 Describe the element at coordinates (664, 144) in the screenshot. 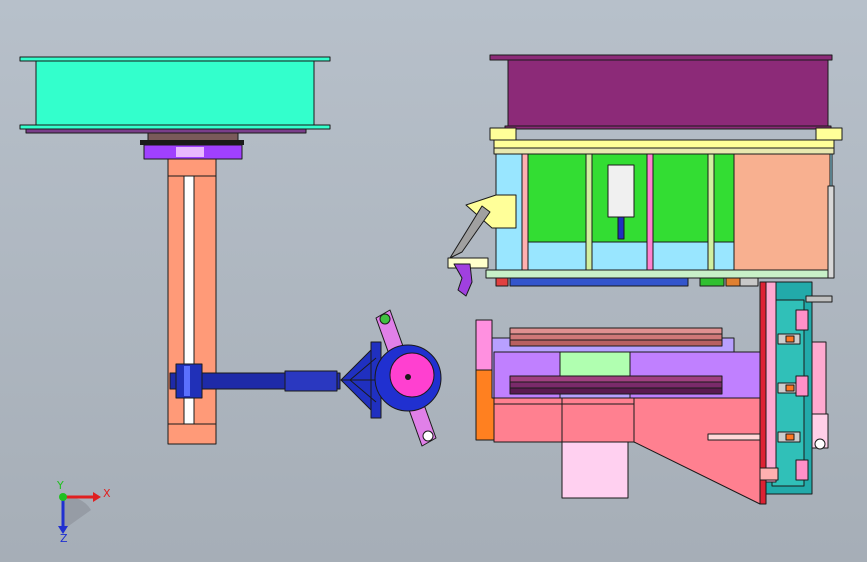

I see `yellow-top-rail` at that location.